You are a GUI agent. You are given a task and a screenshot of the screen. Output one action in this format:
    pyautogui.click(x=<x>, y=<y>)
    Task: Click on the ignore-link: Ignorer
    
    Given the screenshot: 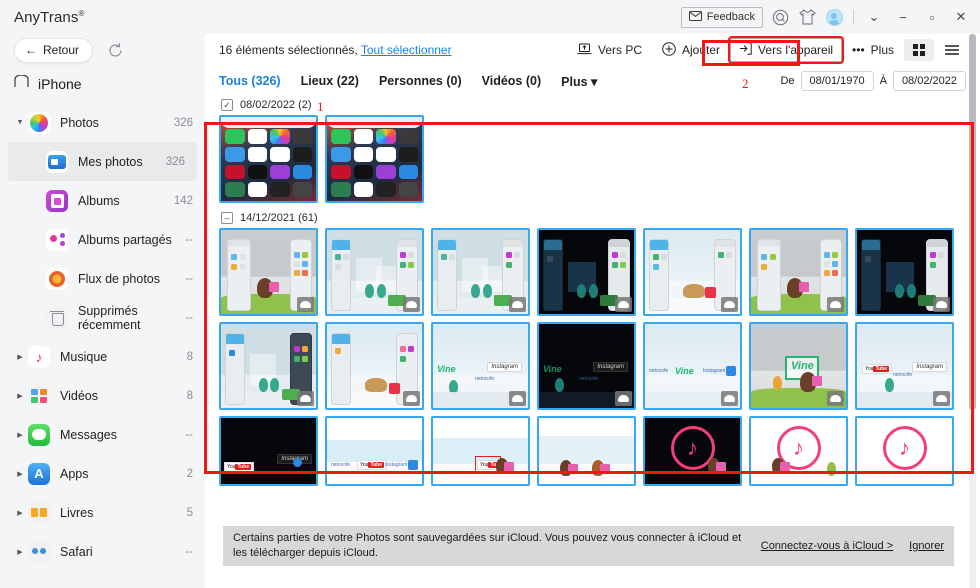 What is the action you would take?
    pyautogui.click(x=926, y=546)
    